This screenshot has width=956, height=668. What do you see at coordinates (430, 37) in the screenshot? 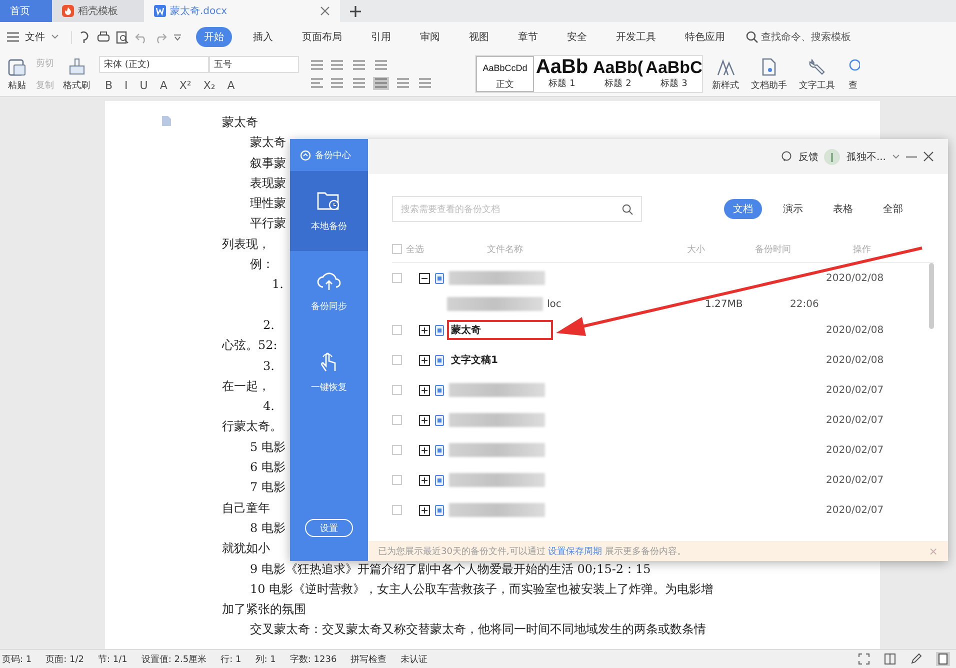
I see `ribbon-tab: 审阅` at bounding box center [430, 37].